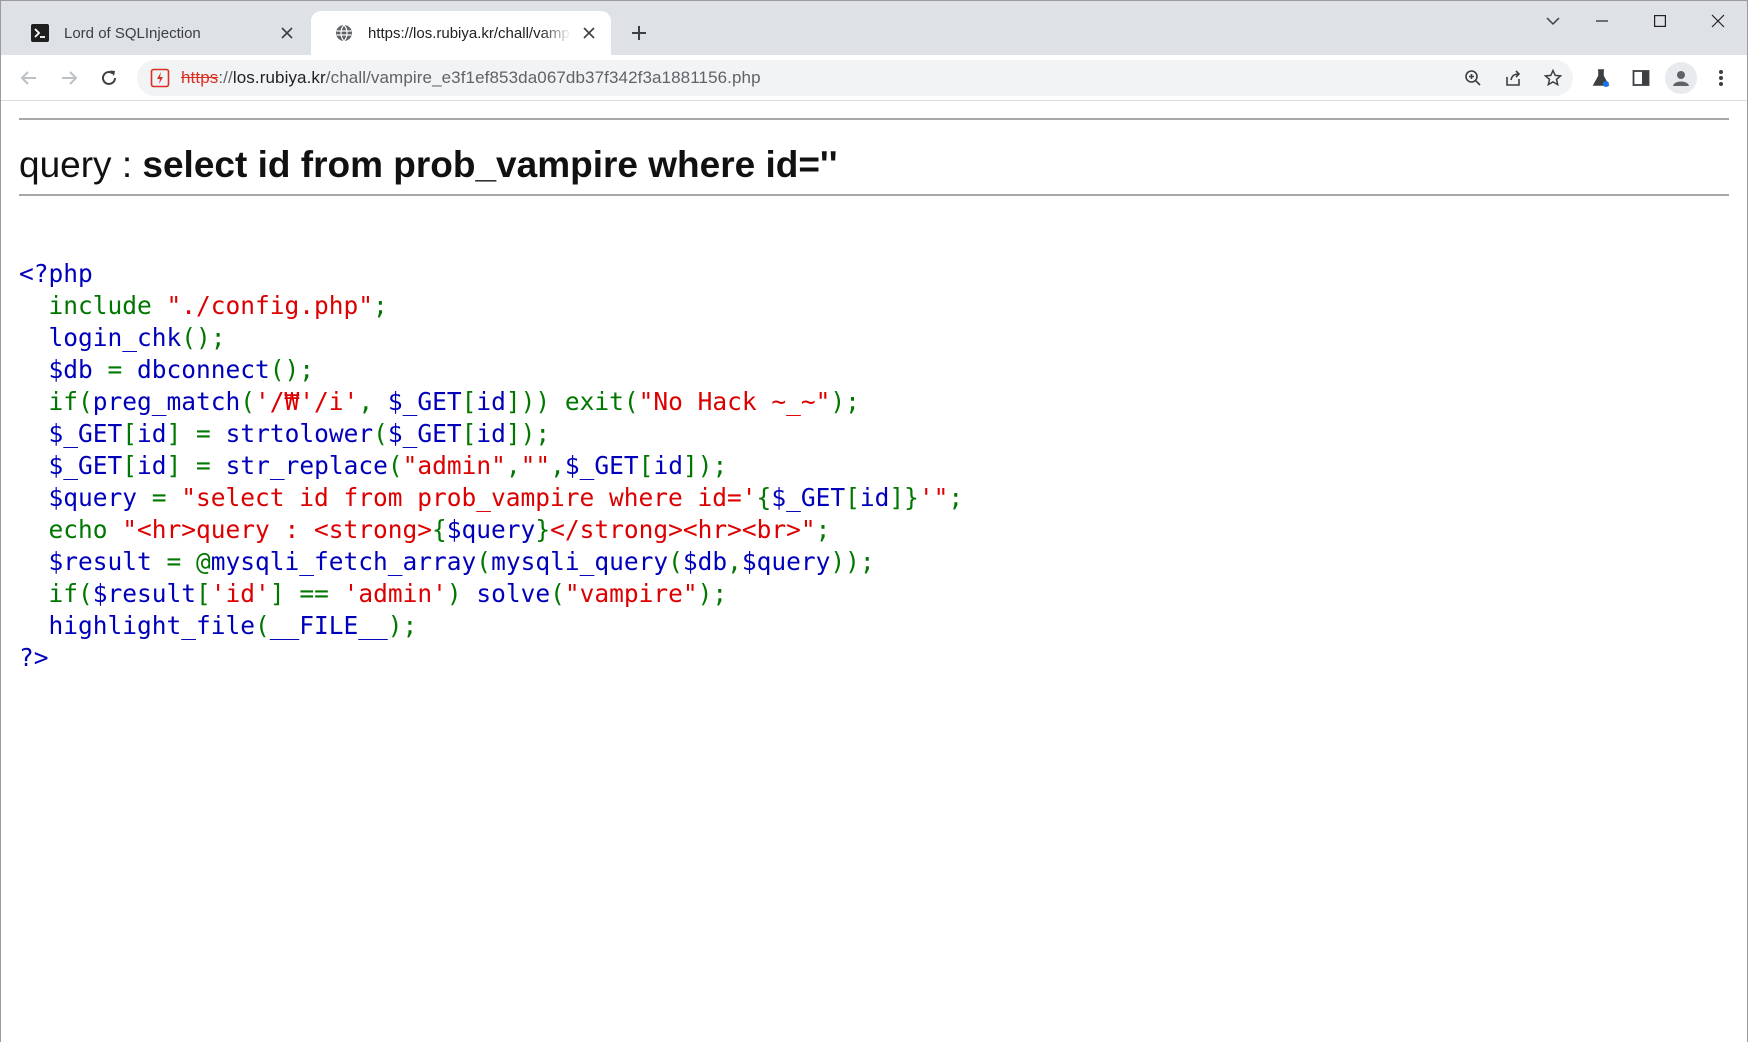 The height and width of the screenshot is (1042, 1748). I want to click on window-controls, so click(1660, 21).